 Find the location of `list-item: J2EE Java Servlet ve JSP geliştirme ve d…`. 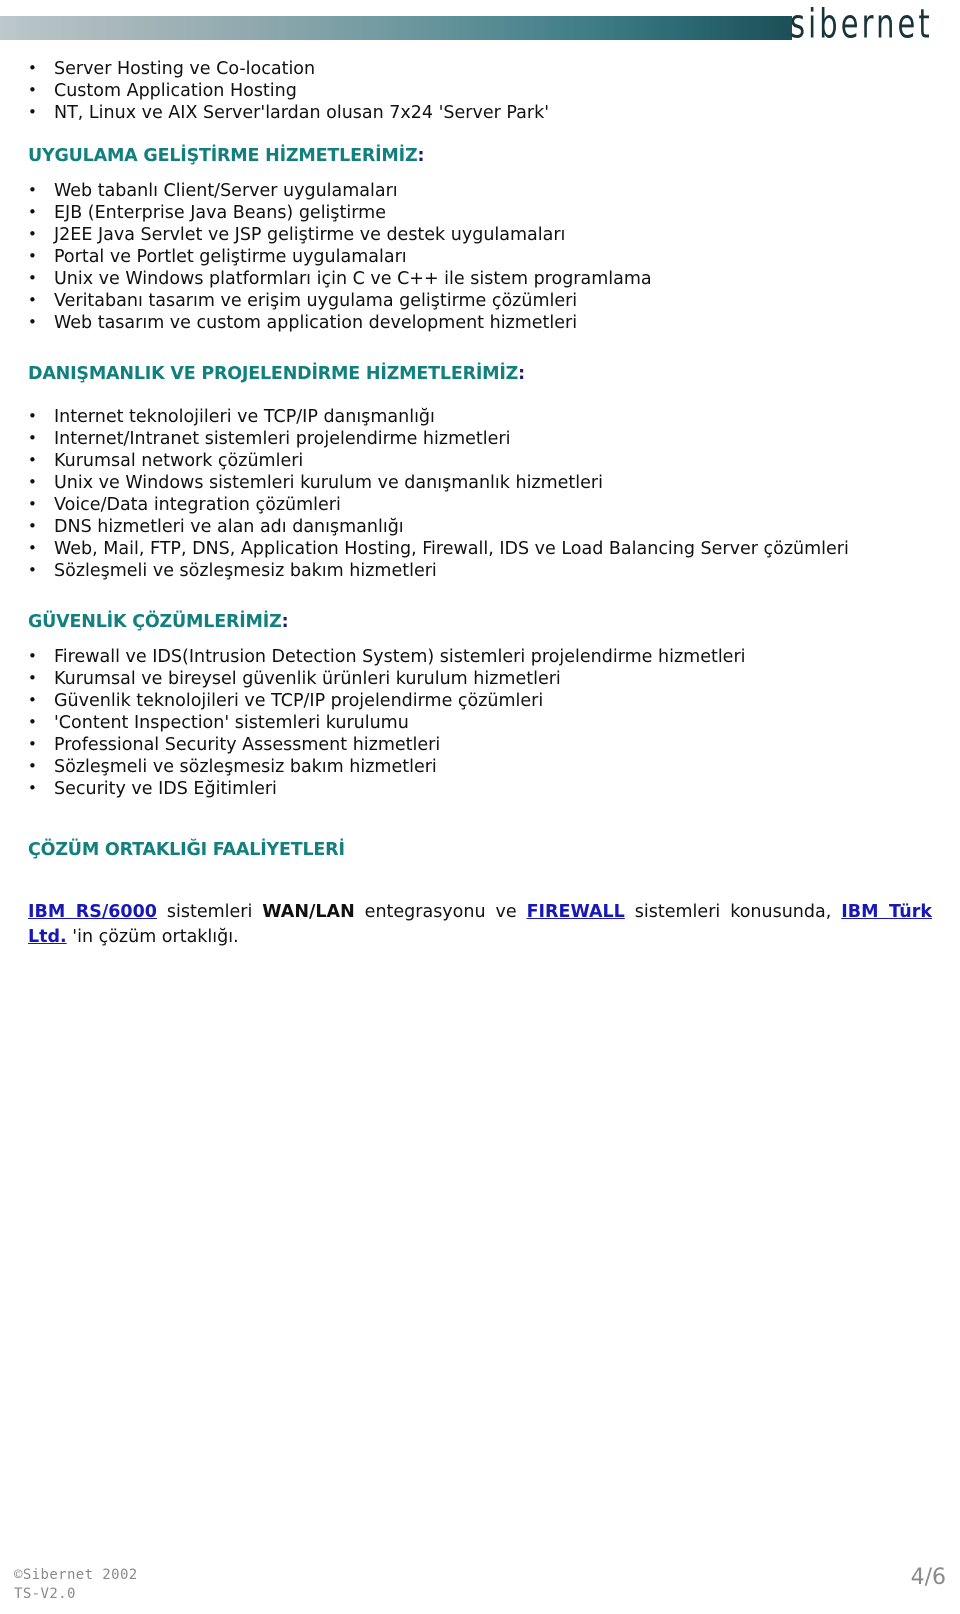

list-item: J2EE Java Servlet ve JSP geliştirme ve d… is located at coordinates (480, 234).